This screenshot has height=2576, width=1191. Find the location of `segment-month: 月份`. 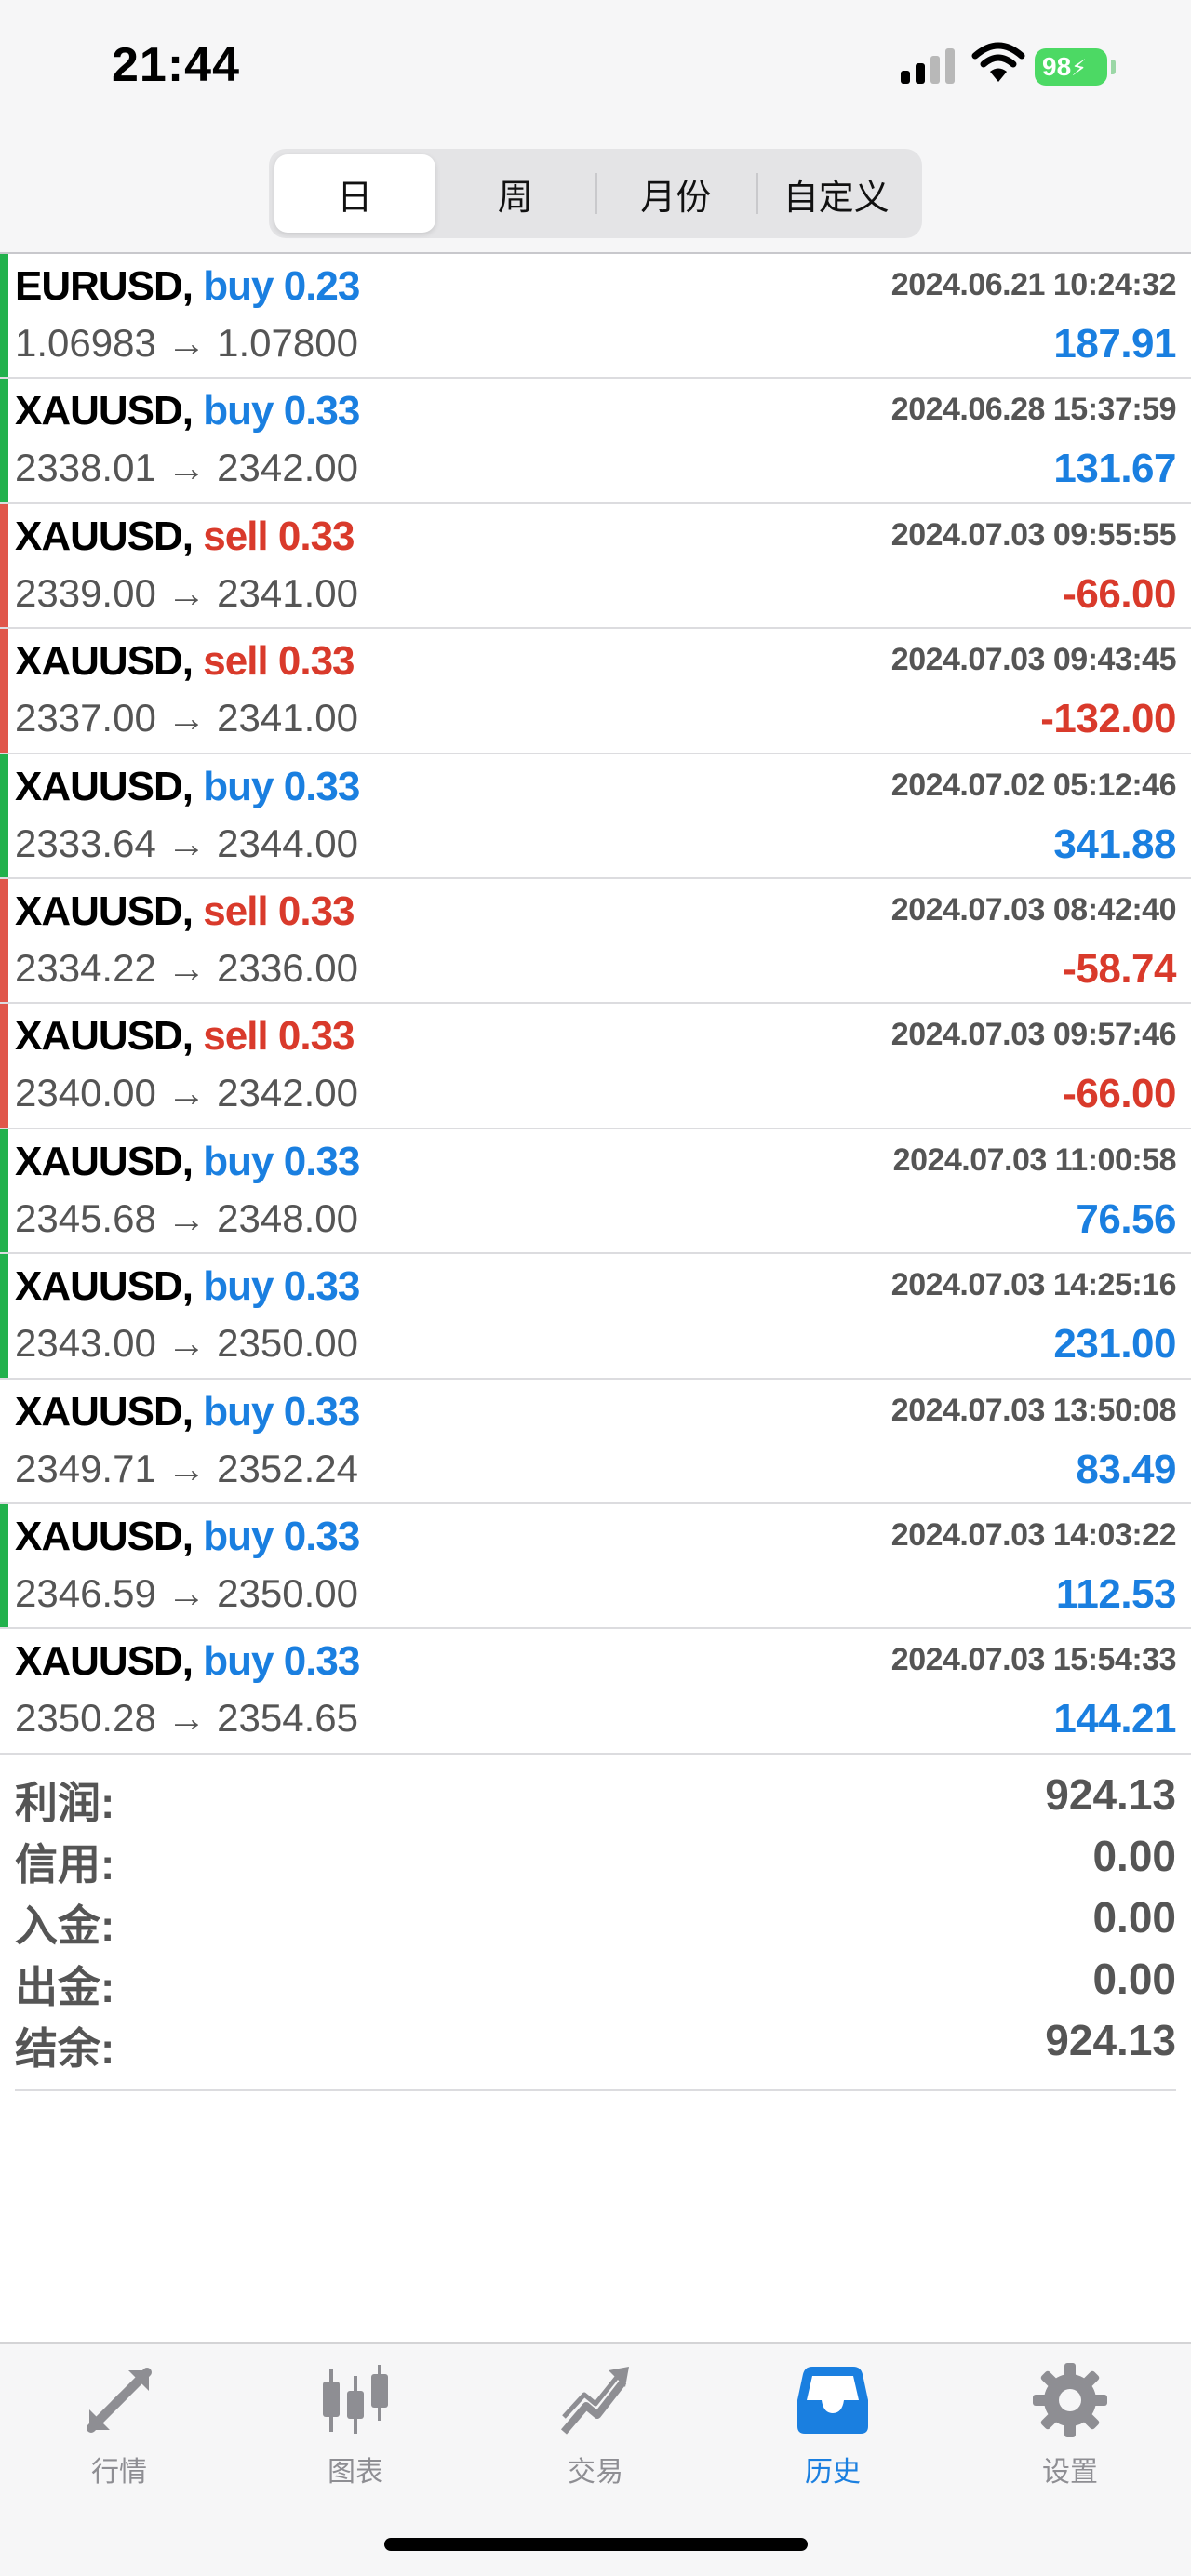

segment-month: 月份 is located at coordinates (676, 193).